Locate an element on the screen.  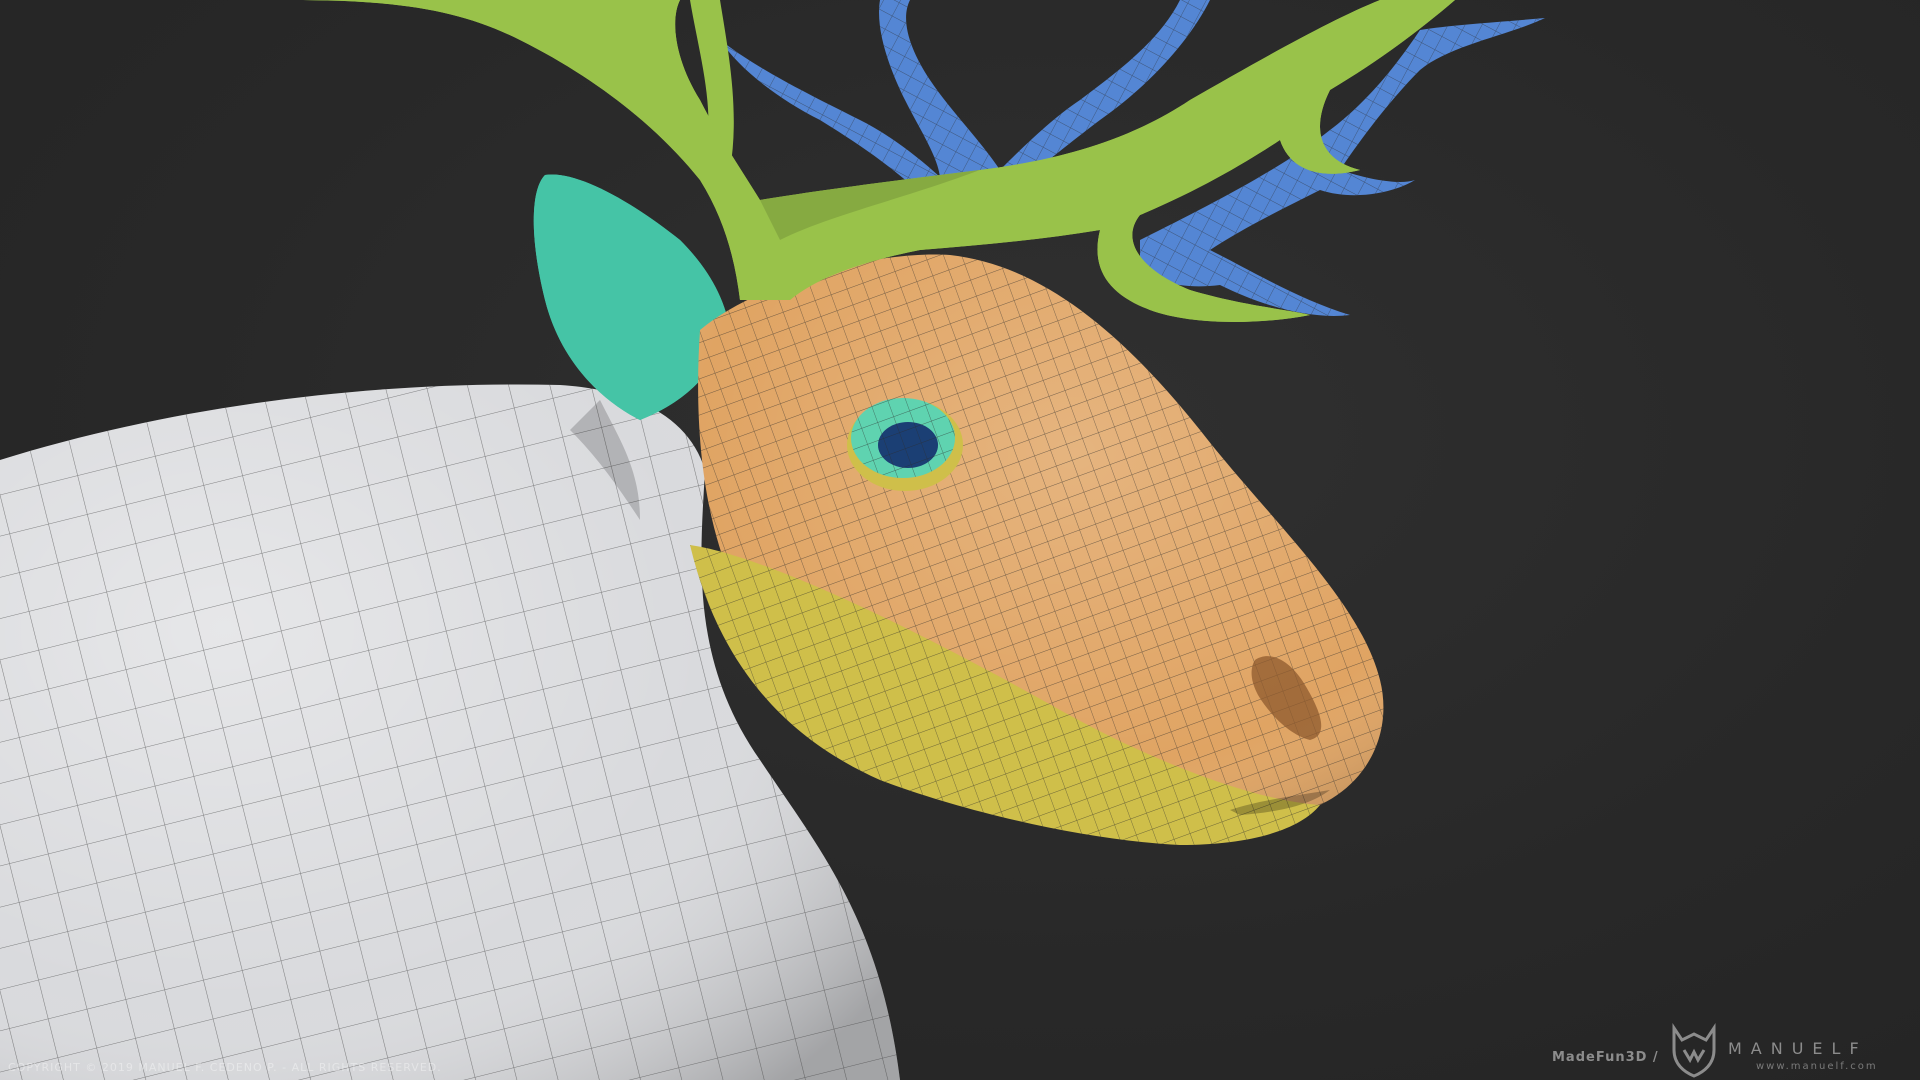
manuelf-logo-icon is located at coordinates (1694, 1050).